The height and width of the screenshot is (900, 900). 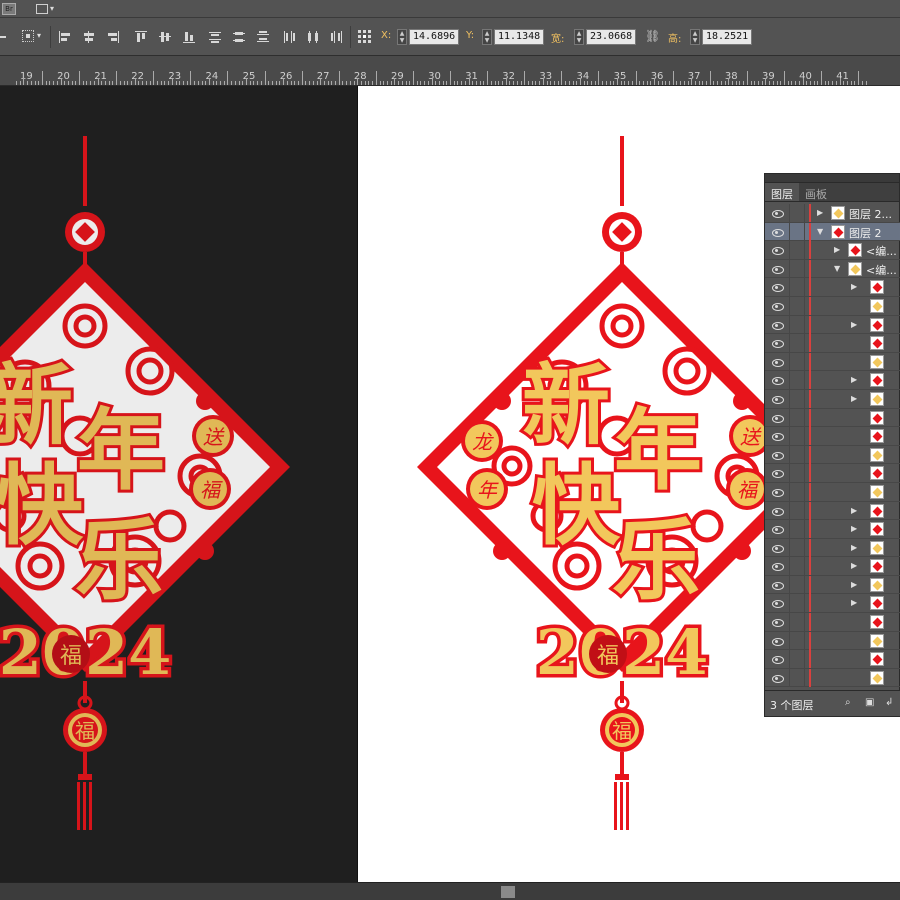 I want to click on layer-name: 图层 2, so click(x=865, y=233).